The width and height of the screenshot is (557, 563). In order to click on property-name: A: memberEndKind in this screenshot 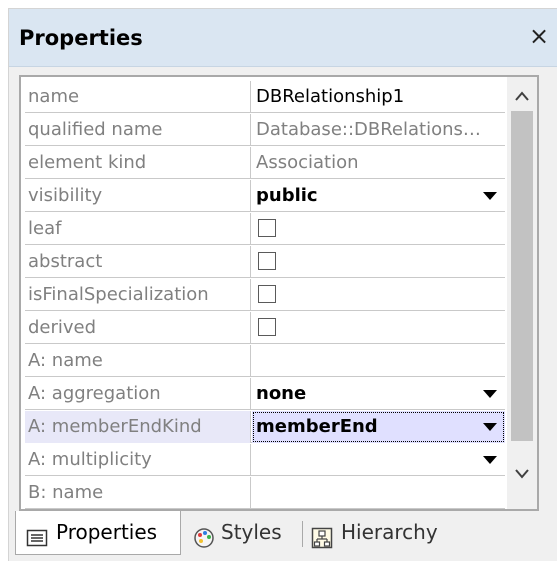, I will do `click(138, 427)`.